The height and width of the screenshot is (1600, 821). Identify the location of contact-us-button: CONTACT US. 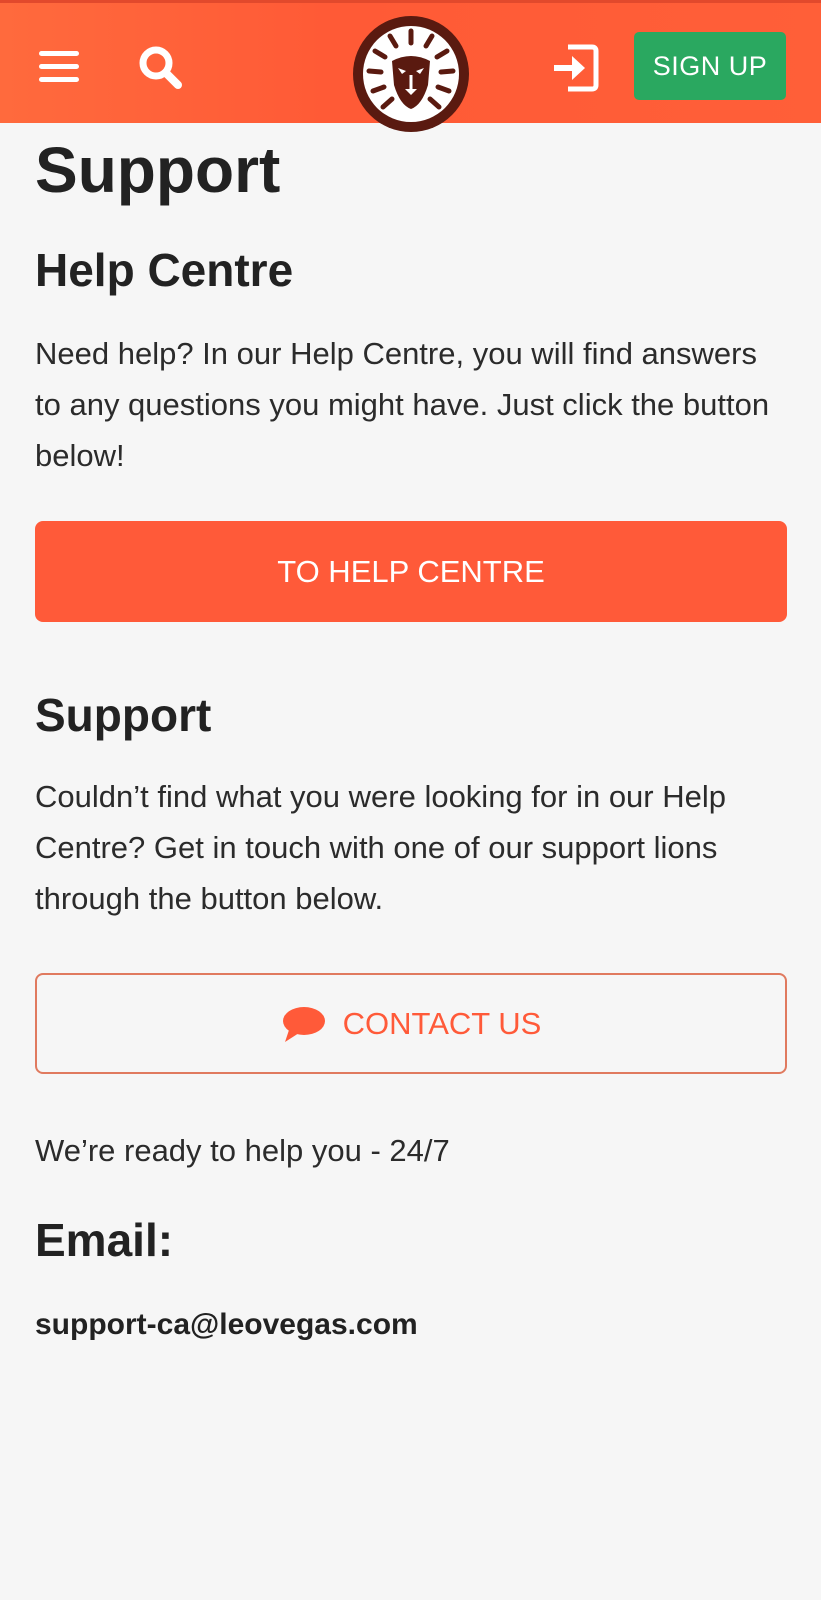
(411, 1023).